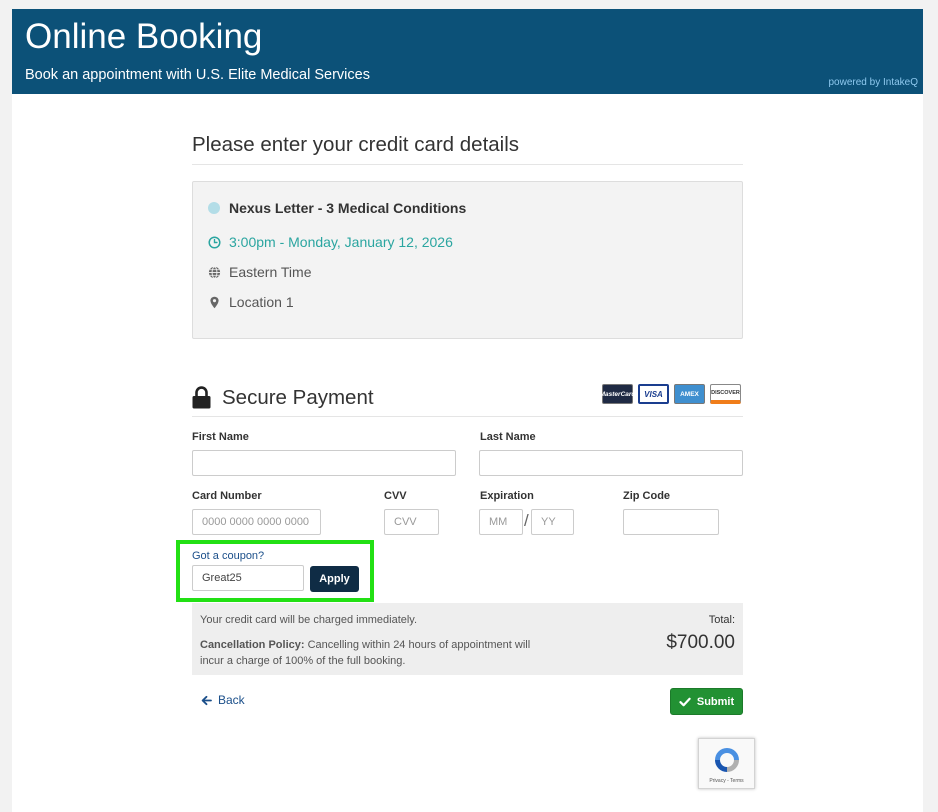 The image size is (938, 812). I want to click on expiration-label: Expiration, so click(507, 496).